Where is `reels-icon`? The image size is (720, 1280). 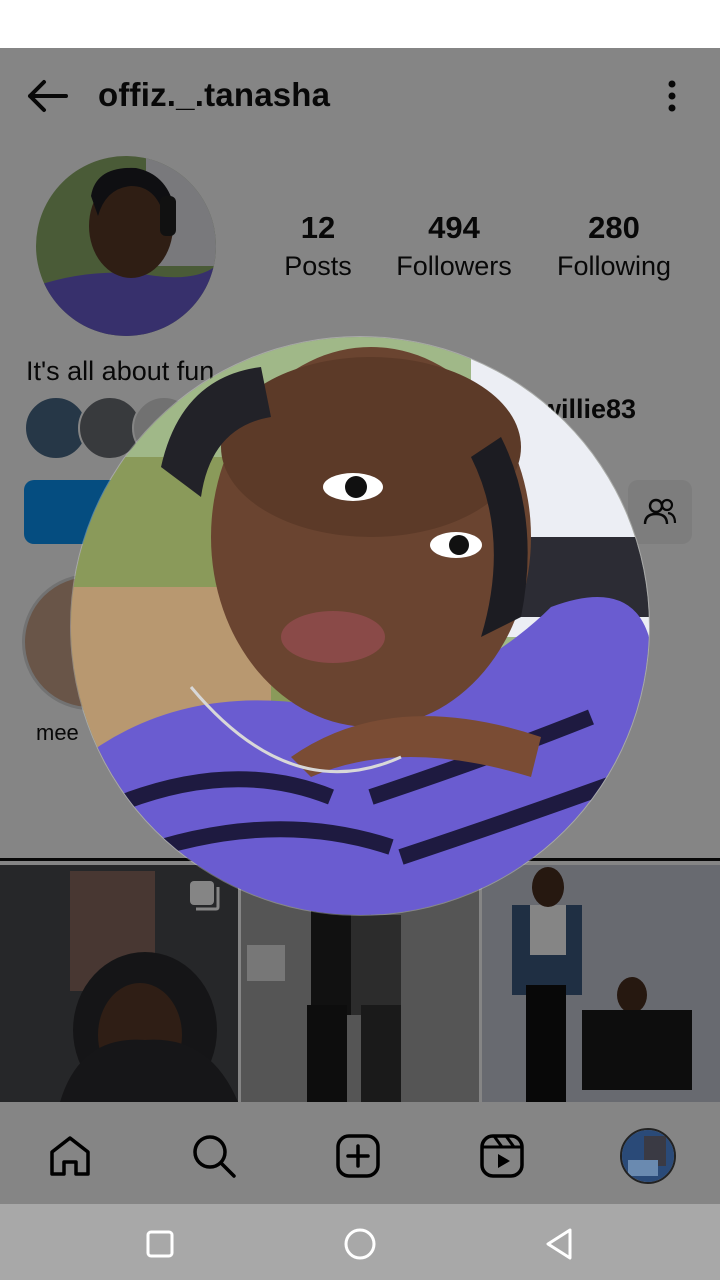 reels-icon is located at coordinates (502, 1156).